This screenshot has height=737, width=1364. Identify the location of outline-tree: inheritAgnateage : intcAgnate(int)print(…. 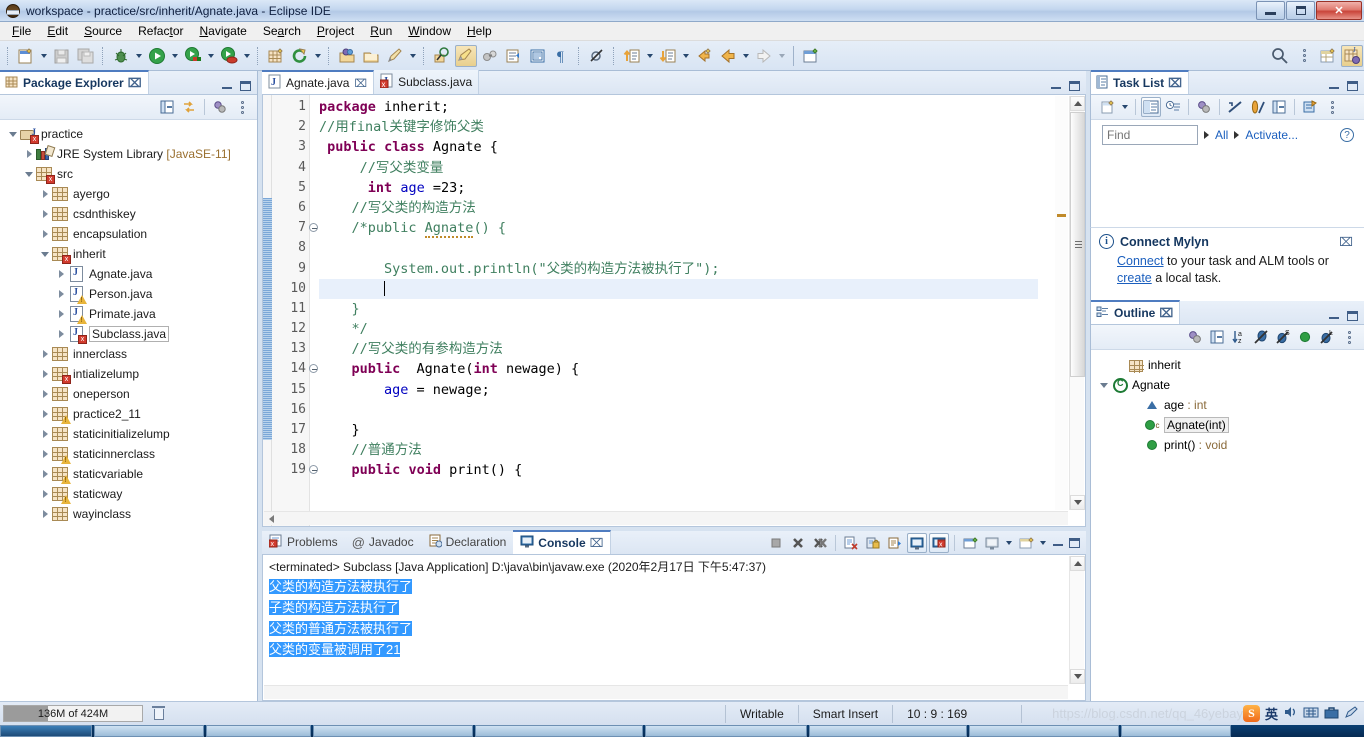
(1227, 402).